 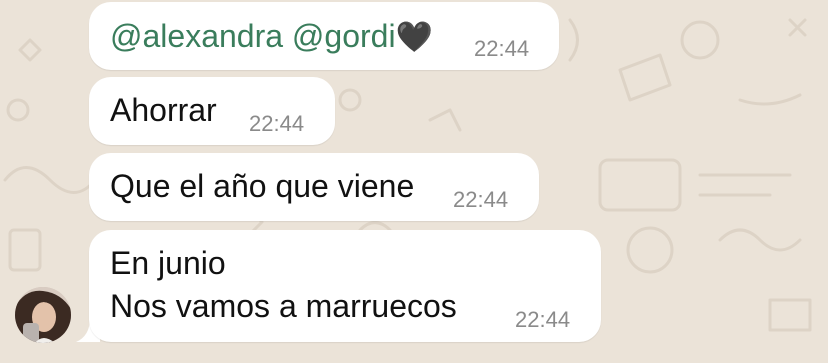 I want to click on message-bubble-3: Que el año que viene 22:44, so click(x=314, y=187).